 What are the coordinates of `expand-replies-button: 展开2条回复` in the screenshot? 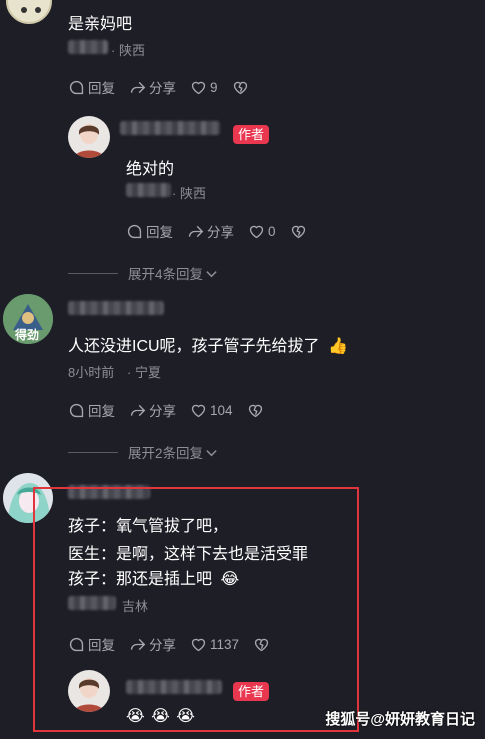 It's located at (143, 452).